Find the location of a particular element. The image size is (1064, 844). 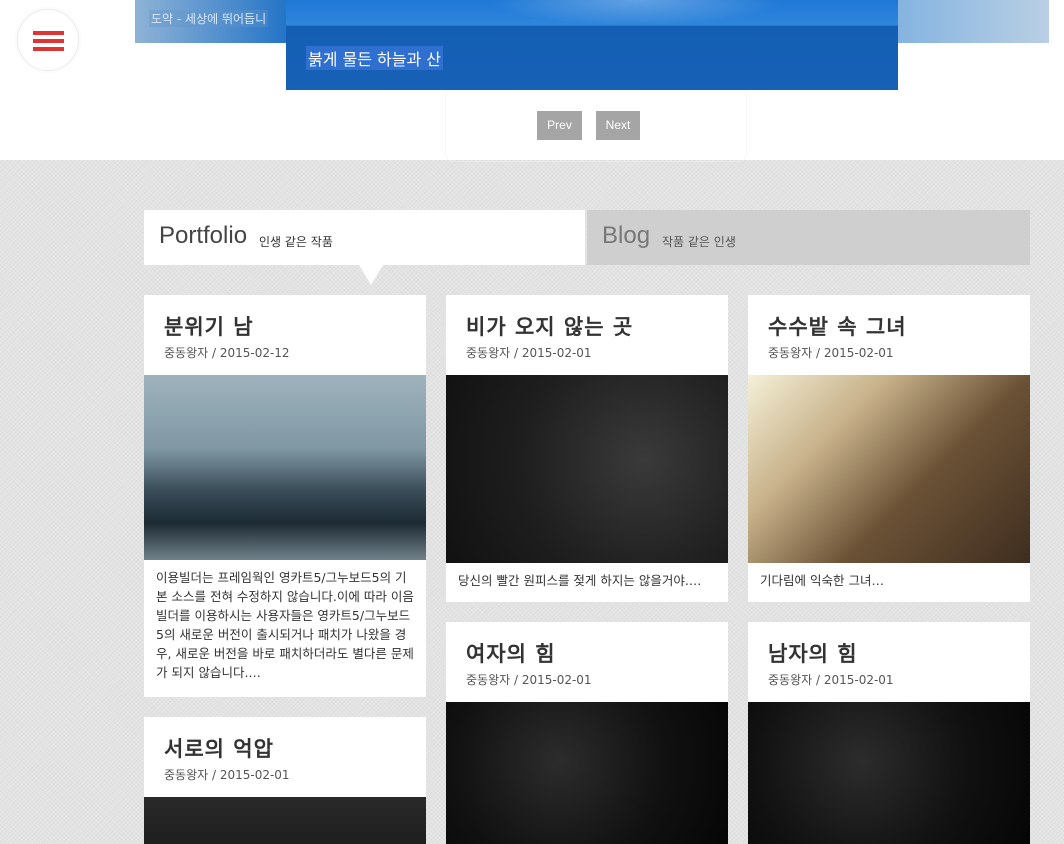

hamburger-menu-button is located at coordinates (48, 40).